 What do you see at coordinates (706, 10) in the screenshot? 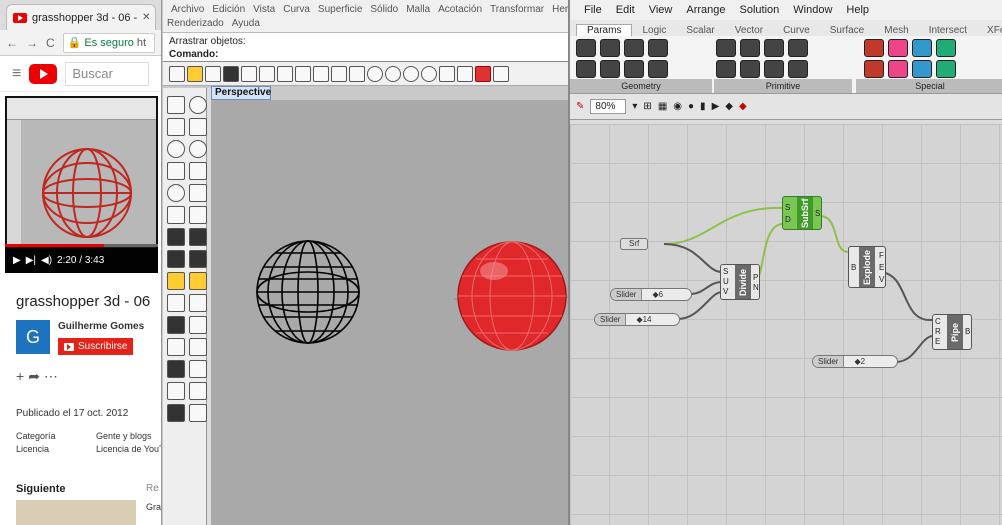
I see `gh-menu-item: Arrange` at bounding box center [706, 10].